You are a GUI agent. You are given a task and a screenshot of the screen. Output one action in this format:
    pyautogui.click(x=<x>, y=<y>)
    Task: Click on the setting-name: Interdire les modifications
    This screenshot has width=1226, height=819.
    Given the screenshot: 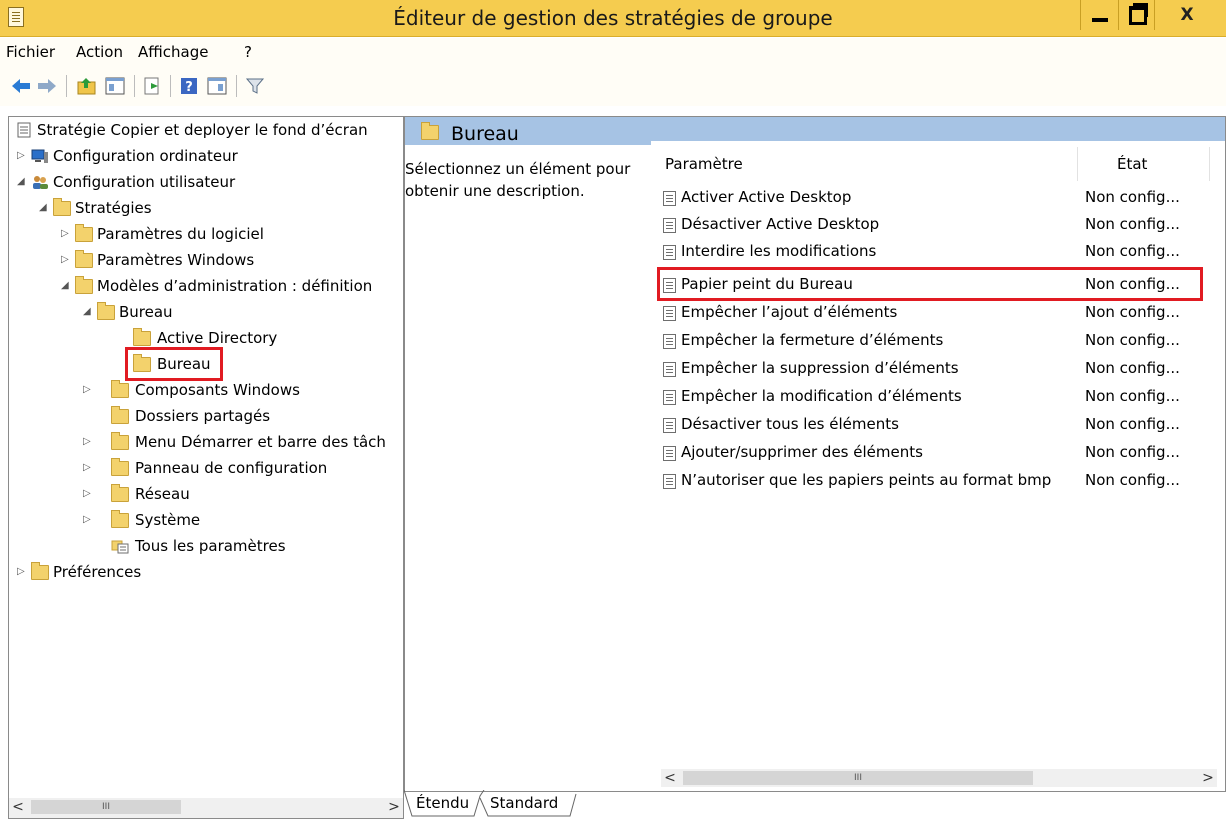 What is the action you would take?
    pyautogui.click(x=779, y=251)
    